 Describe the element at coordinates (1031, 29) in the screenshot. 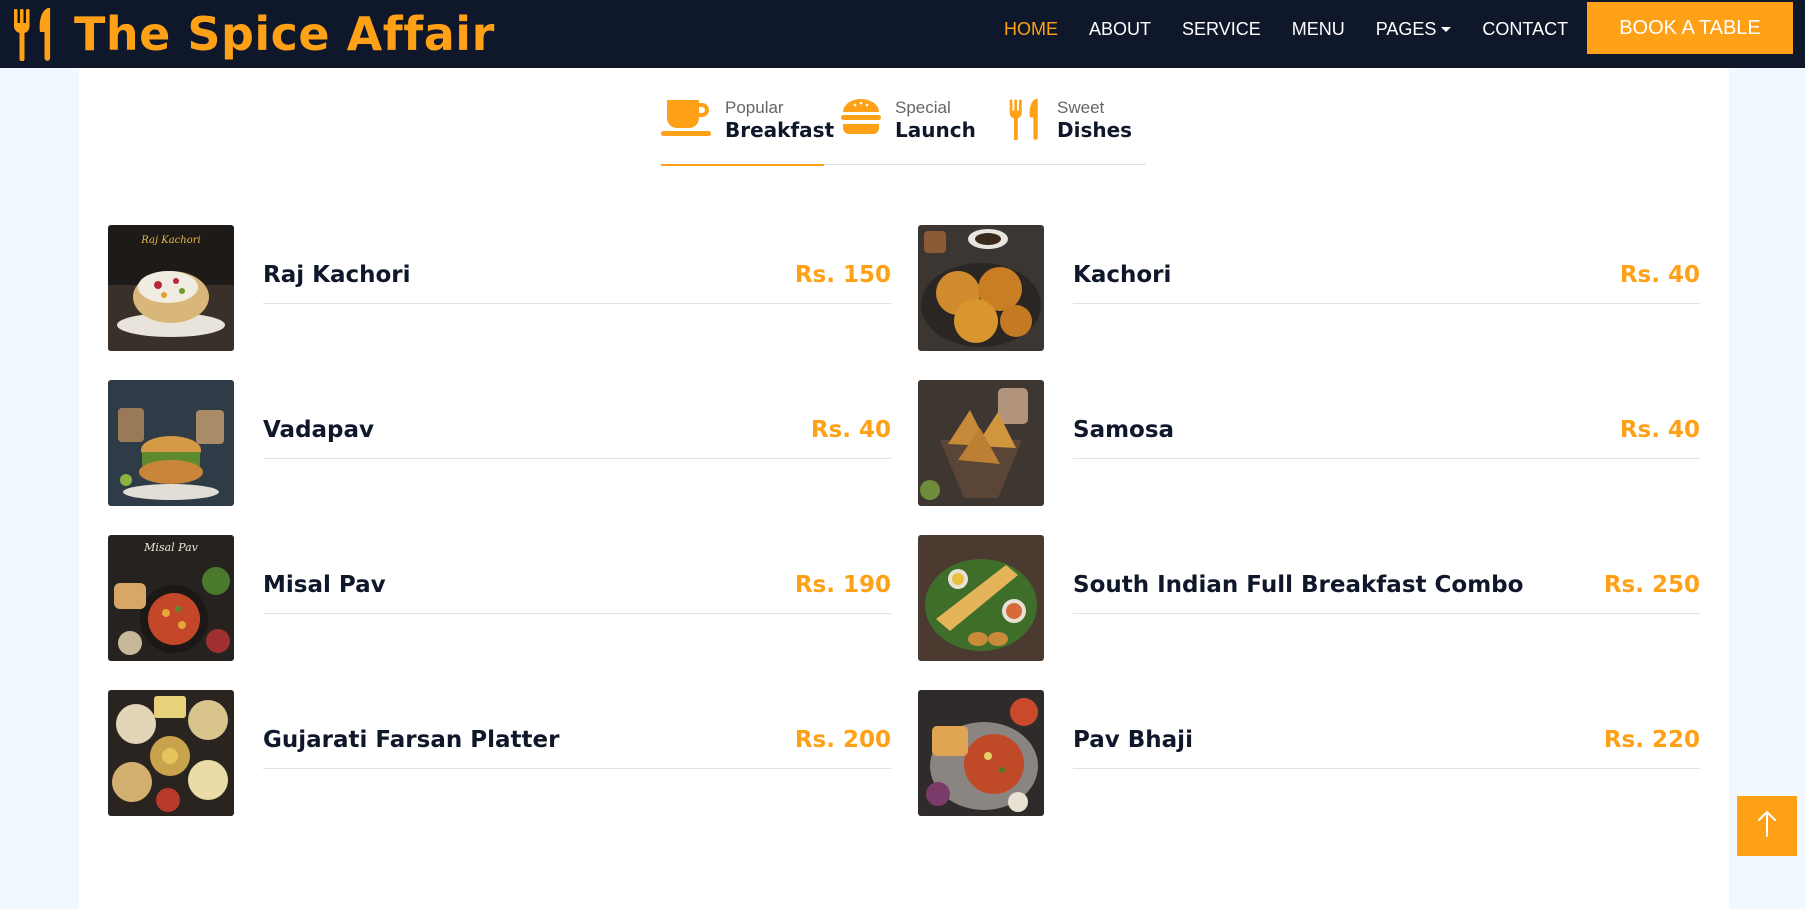

I see `nav-home: HOME` at that location.